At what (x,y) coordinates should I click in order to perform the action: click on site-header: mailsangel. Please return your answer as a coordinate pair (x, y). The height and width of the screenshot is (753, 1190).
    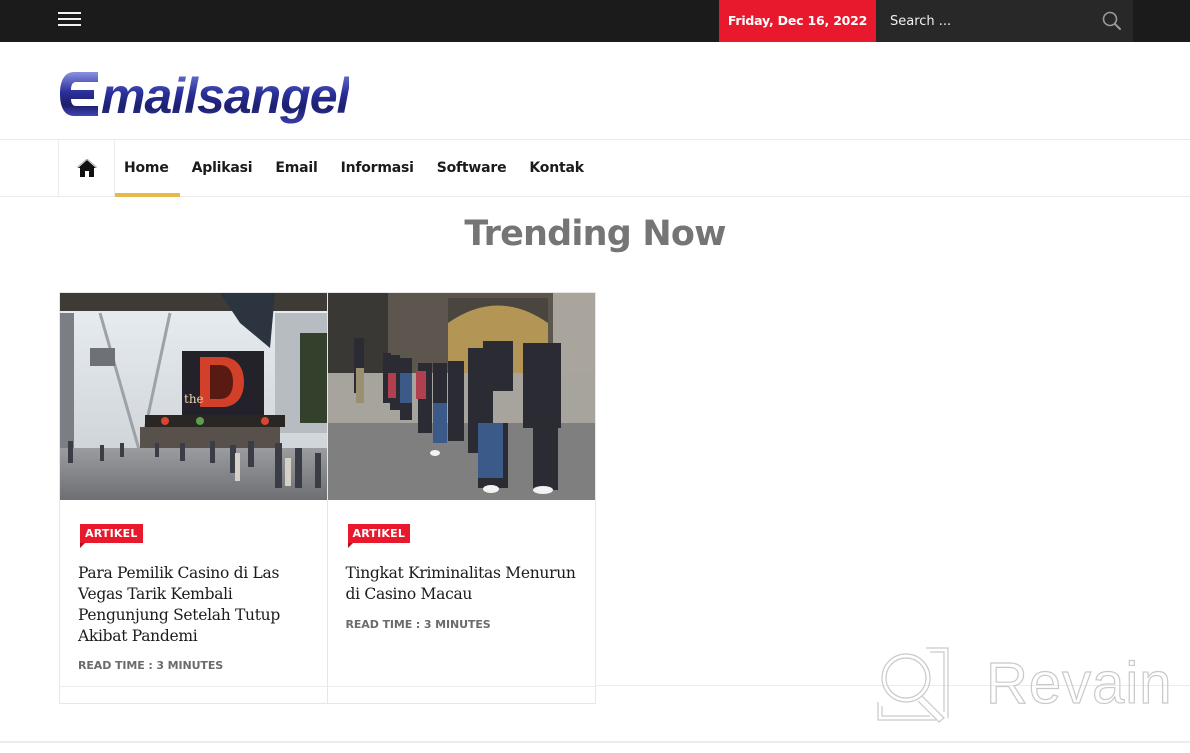
    Looking at the image, I should click on (595, 91).